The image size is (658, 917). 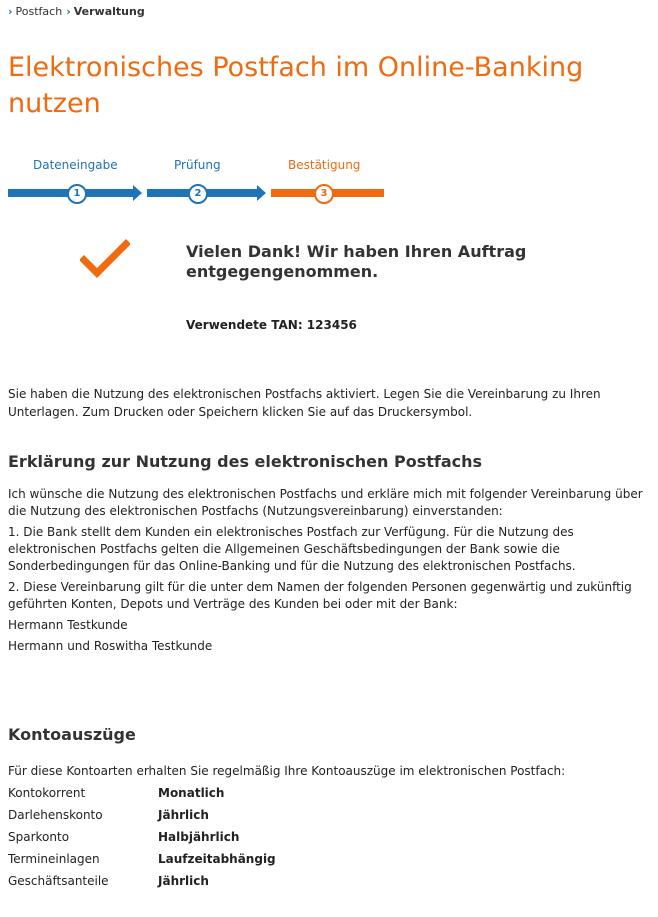 What do you see at coordinates (39, 11) in the screenshot?
I see `breadcrumb-item-postfach: Postfach` at bounding box center [39, 11].